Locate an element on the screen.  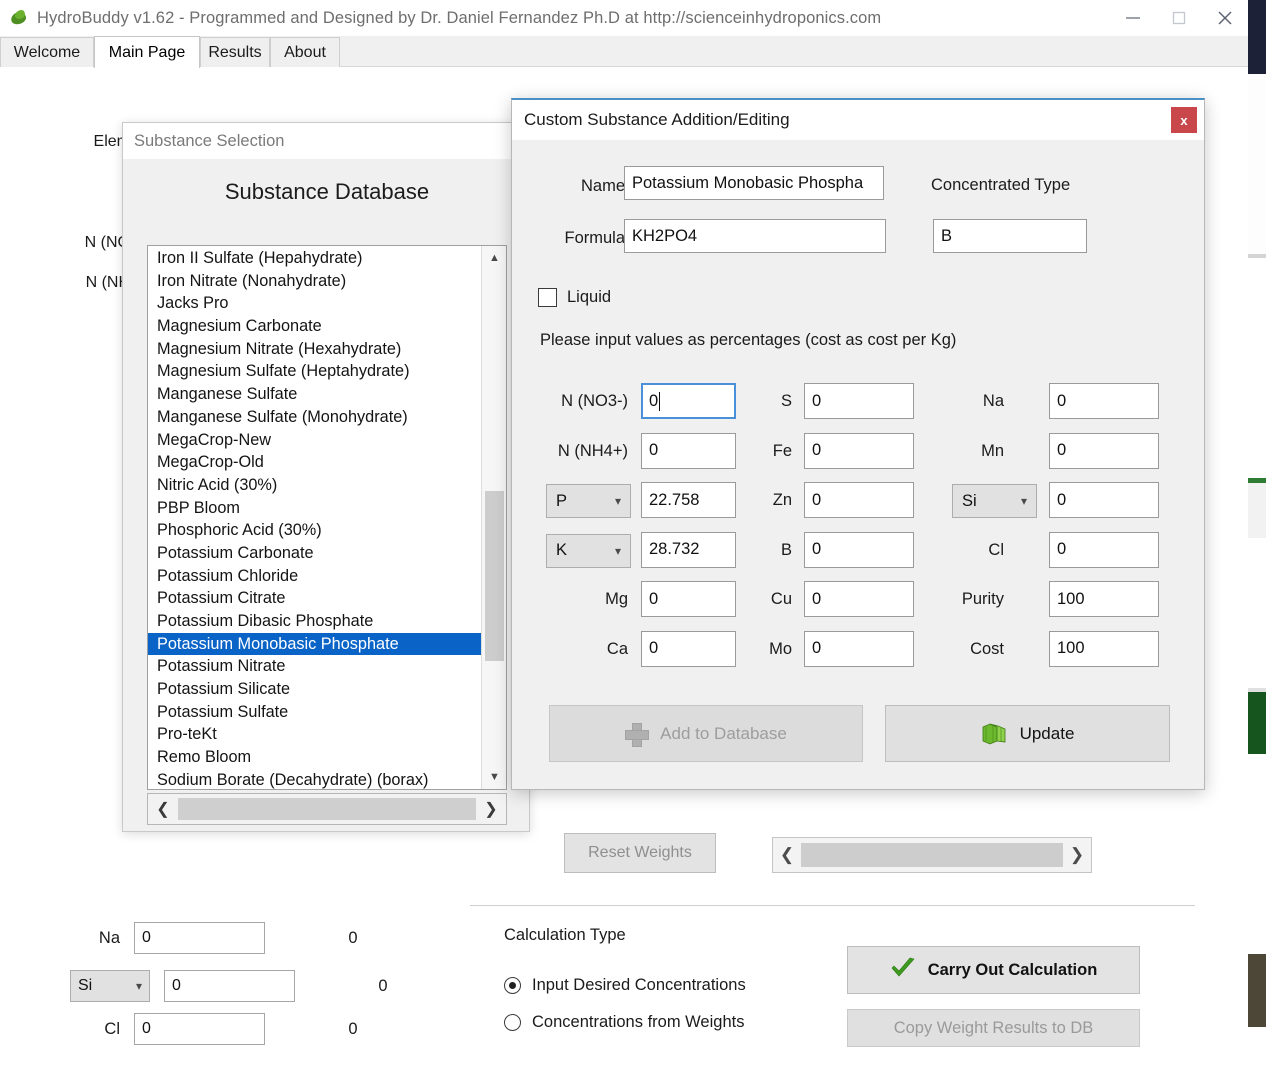
list-item: PBP Bloom is located at coordinates (315, 508).